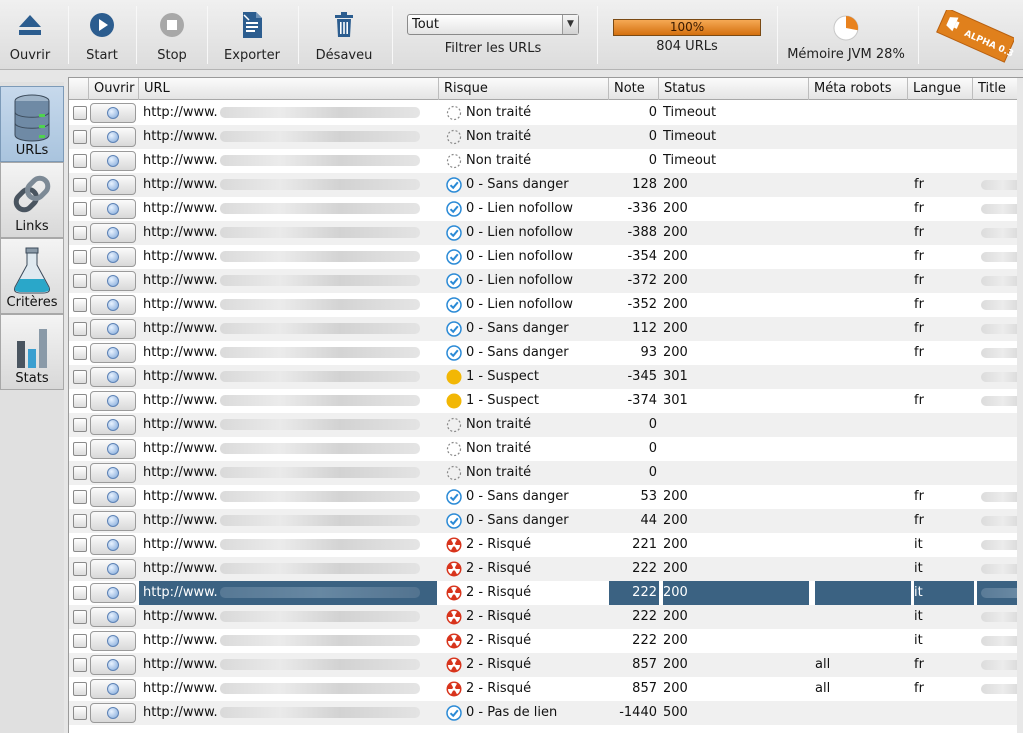 This screenshot has height=733, width=1023. I want to click on table-row: http://www. 0 - Sans danger 44 200 fr, so click(546, 521).